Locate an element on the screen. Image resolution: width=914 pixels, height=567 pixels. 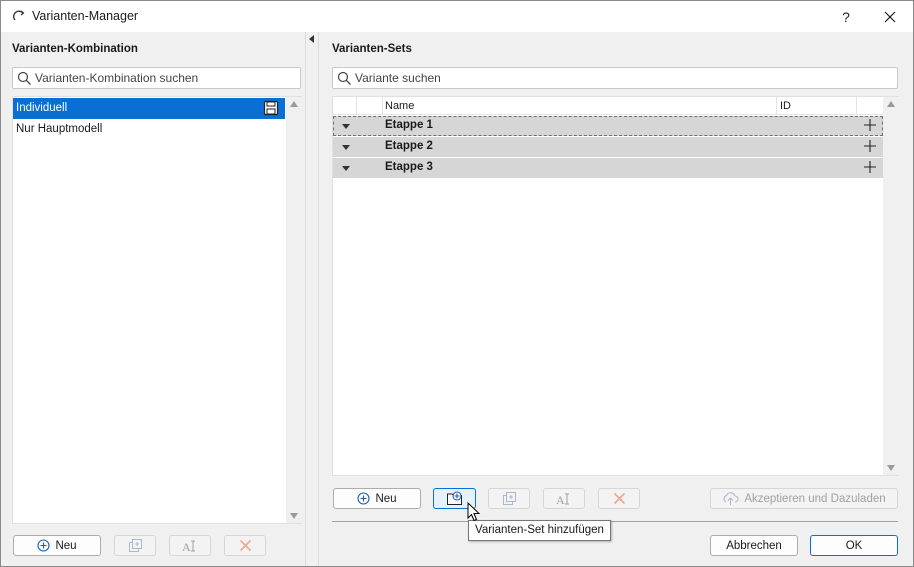
variant-search-input is located at coordinates (623, 78).